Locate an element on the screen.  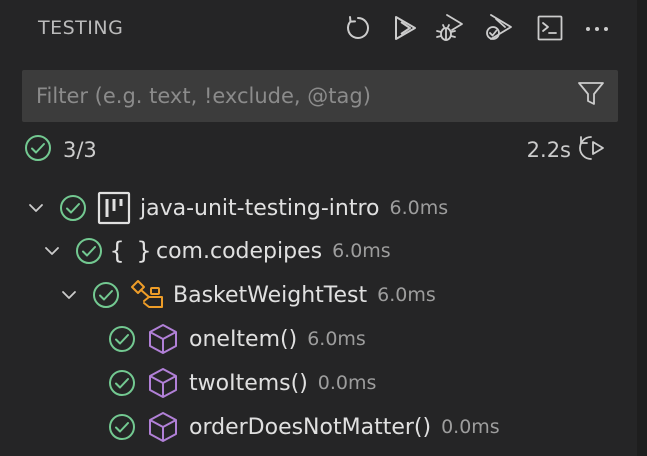
tree-item-method: orderDoesNotMatter() 0.0ms is located at coordinates (299, 427).